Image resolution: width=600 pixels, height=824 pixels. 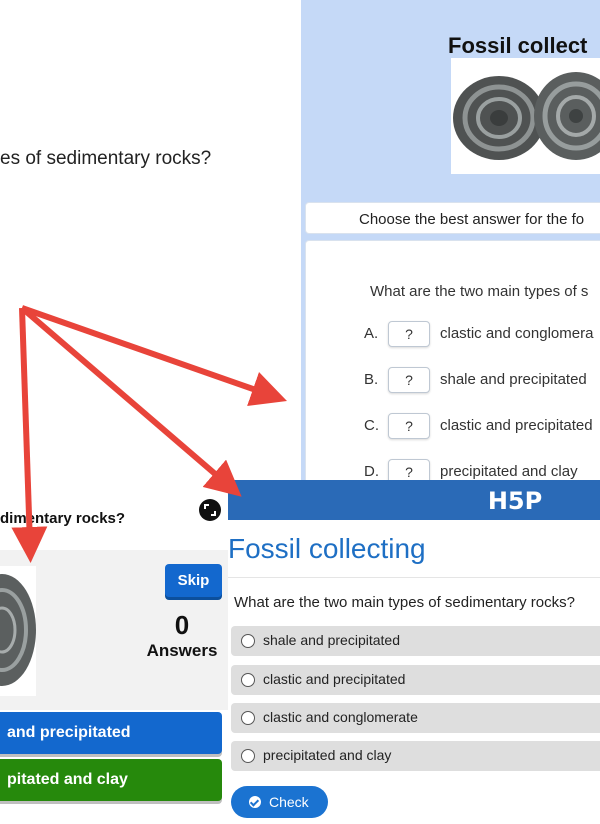 What do you see at coordinates (516, 425) in the screenshot?
I see `option-text: clastic and precipitated` at bounding box center [516, 425].